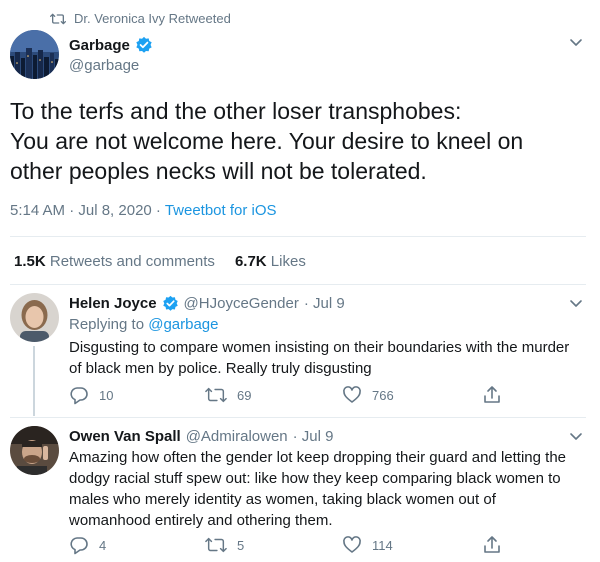  I want to click on reply-author-handle: @Admiralowen, so click(237, 436).